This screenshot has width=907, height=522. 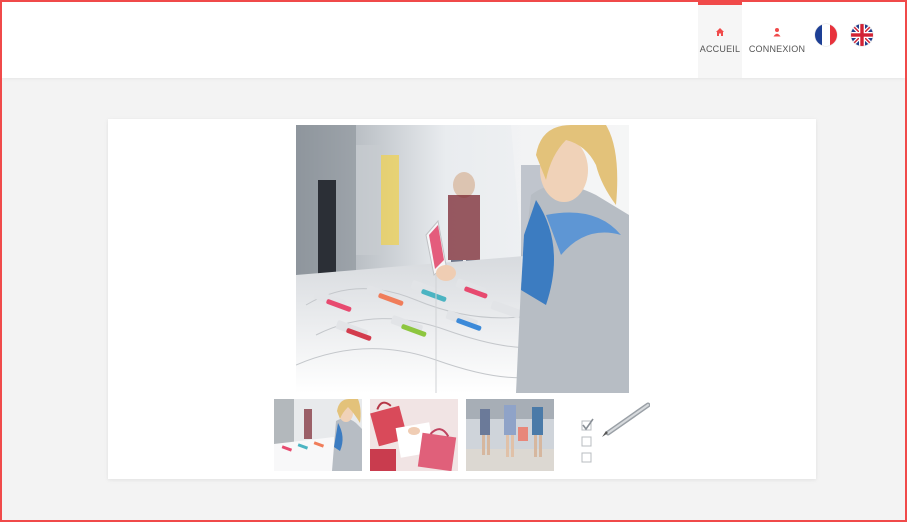 What do you see at coordinates (720, 31) in the screenshot?
I see `home-icon` at bounding box center [720, 31].